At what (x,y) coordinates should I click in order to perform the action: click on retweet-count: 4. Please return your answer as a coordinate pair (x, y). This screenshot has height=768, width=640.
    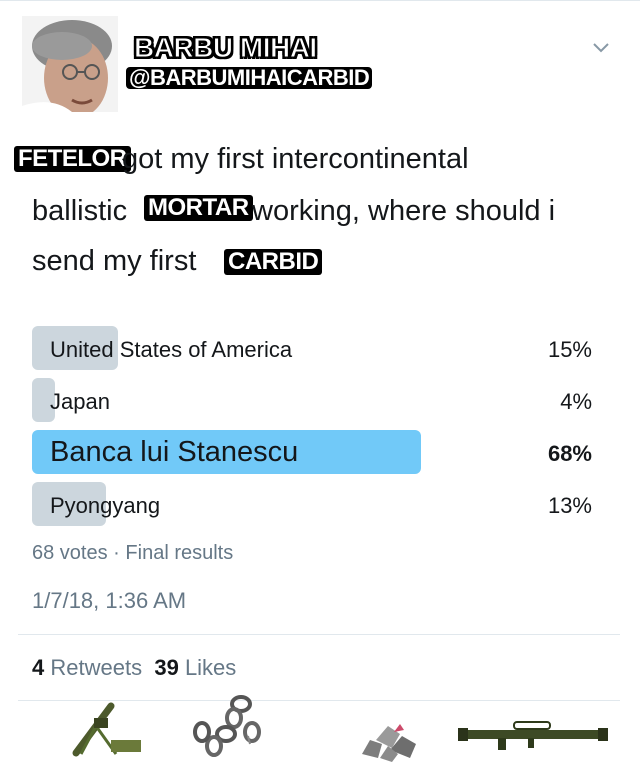
    Looking at the image, I should click on (38, 667).